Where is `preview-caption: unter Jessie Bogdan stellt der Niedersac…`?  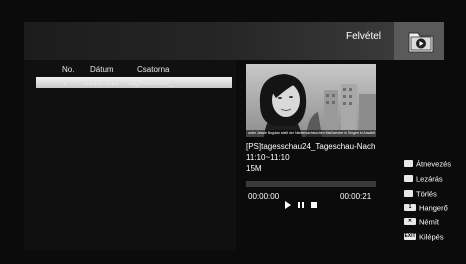 preview-caption: unter Jessie Bogdan stellt der Niedersac… is located at coordinates (311, 133).